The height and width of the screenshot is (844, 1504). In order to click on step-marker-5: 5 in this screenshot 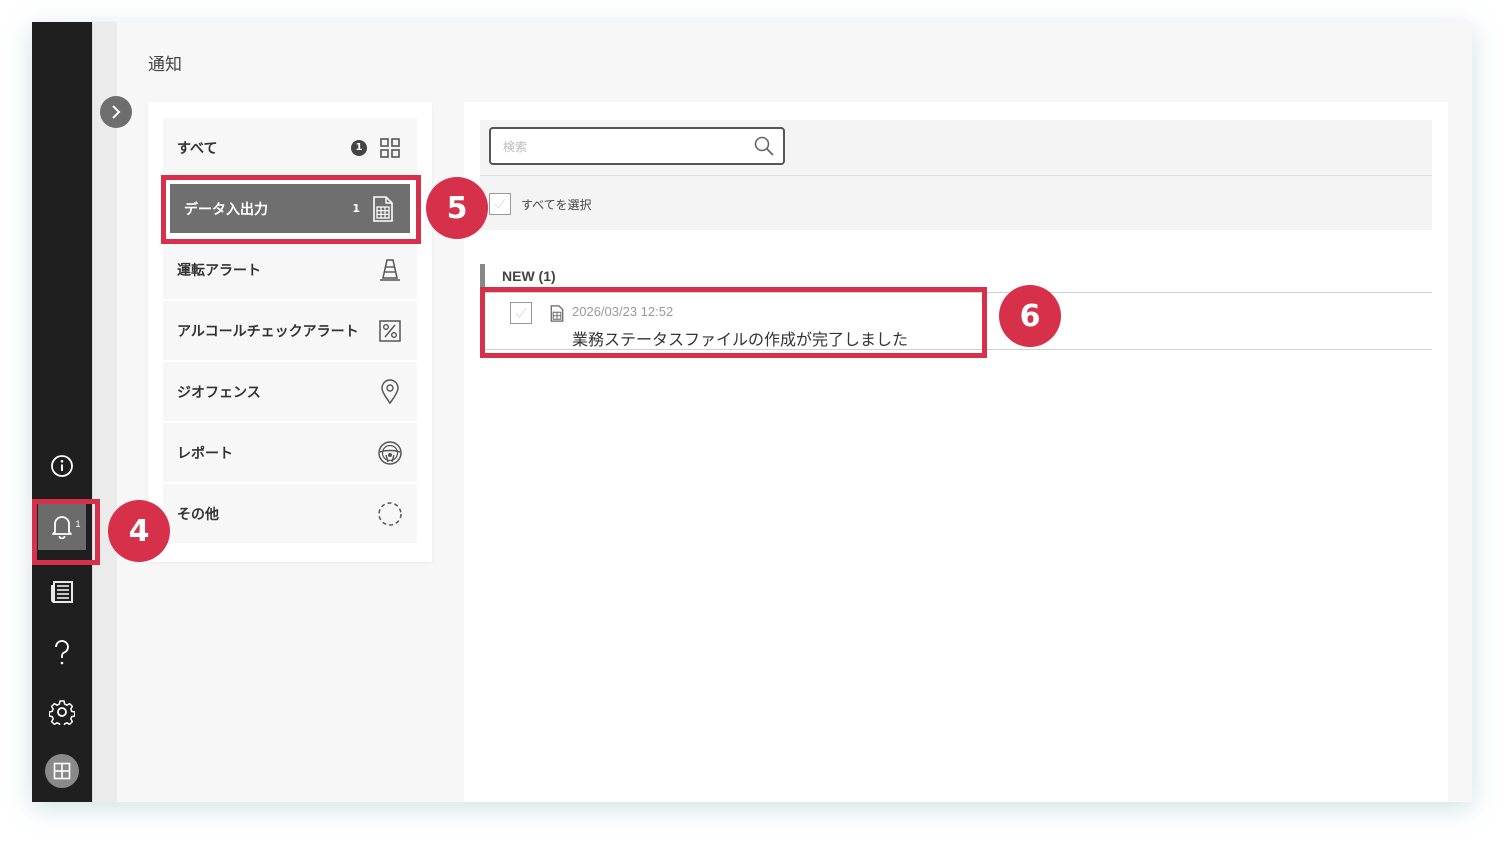, I will do `click(457, 208)`.